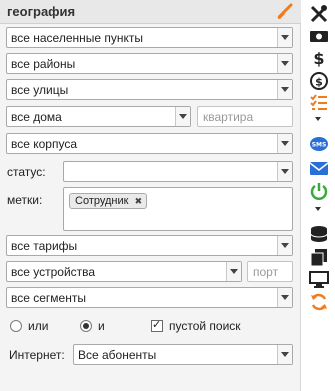 The width and height of the screenshot is (335, 391). What do you see at coordinates (178, 171) in the screenshot?
I see `status-select` at bounding box center [178, 171].